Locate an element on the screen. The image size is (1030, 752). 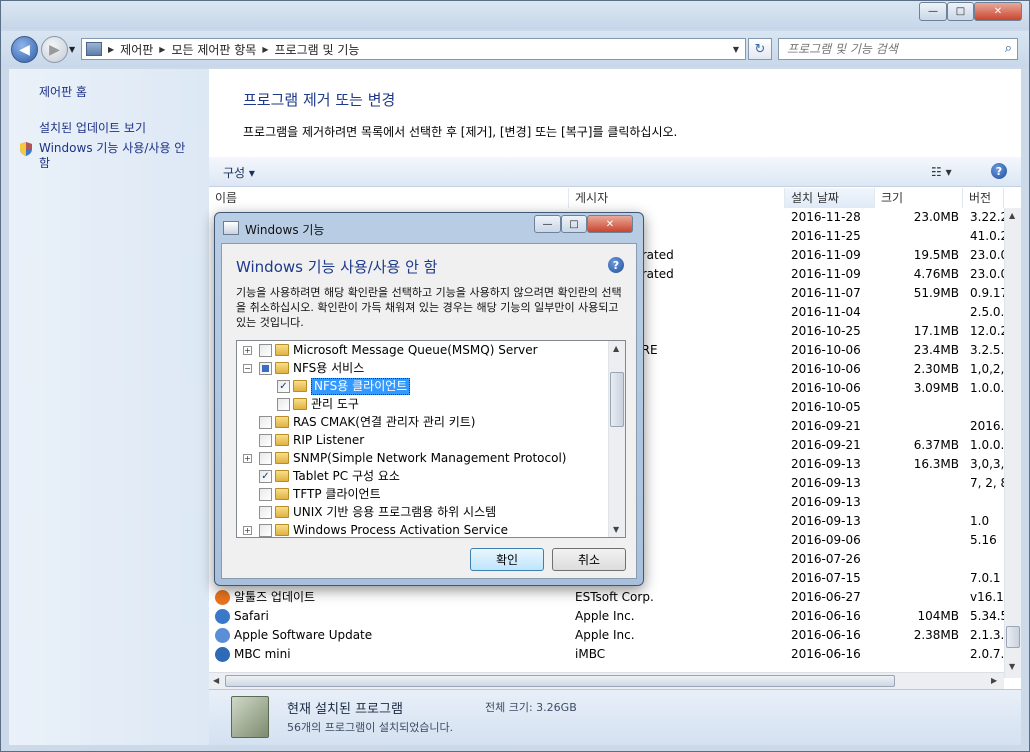
column-header-name: 이름 is located at coordinates (389, 198).